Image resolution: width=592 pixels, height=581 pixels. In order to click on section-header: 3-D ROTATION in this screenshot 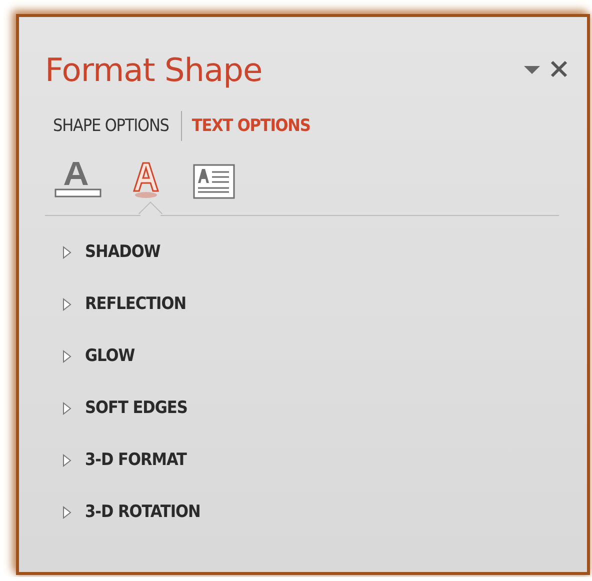, I will do `click(303, 512)`.